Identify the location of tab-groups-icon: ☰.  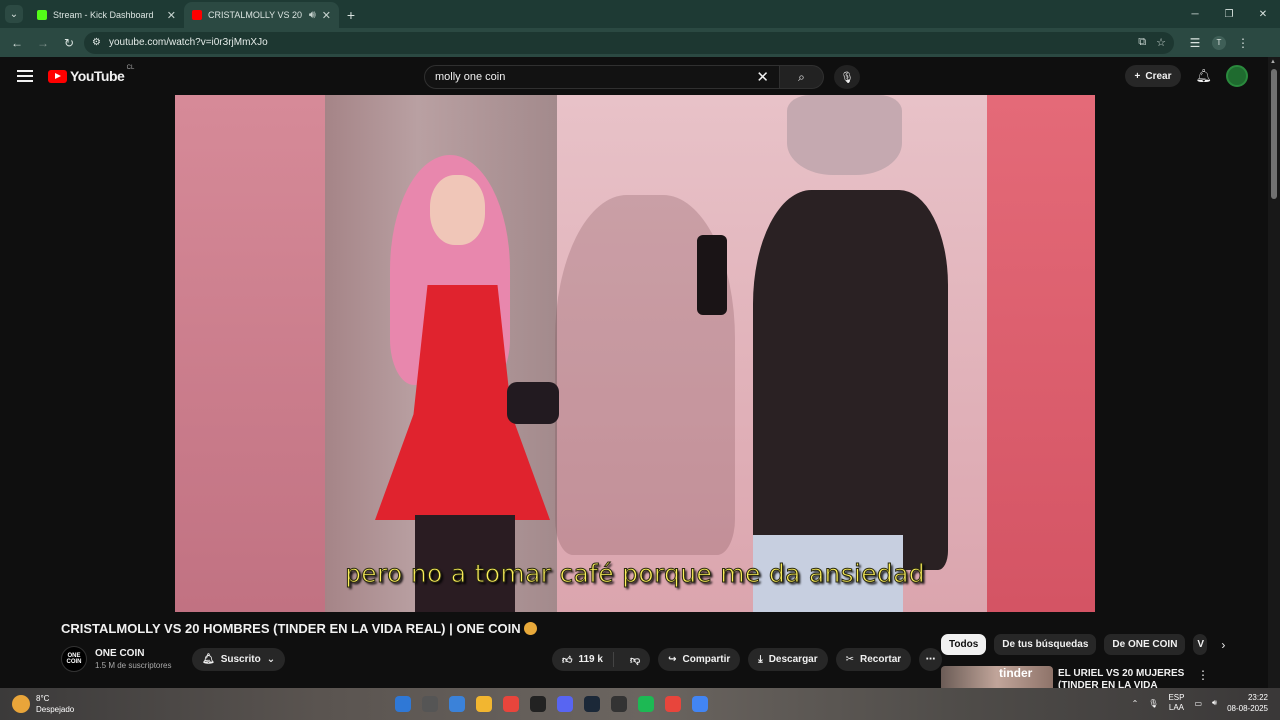
(1195, 43).